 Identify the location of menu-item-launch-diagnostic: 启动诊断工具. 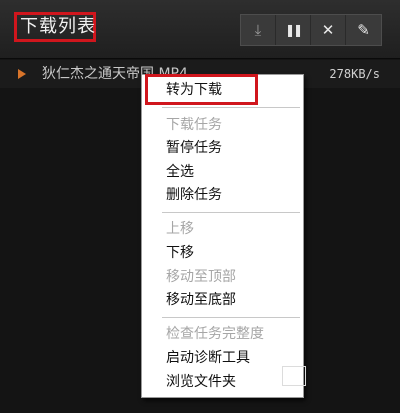
(208, 358).